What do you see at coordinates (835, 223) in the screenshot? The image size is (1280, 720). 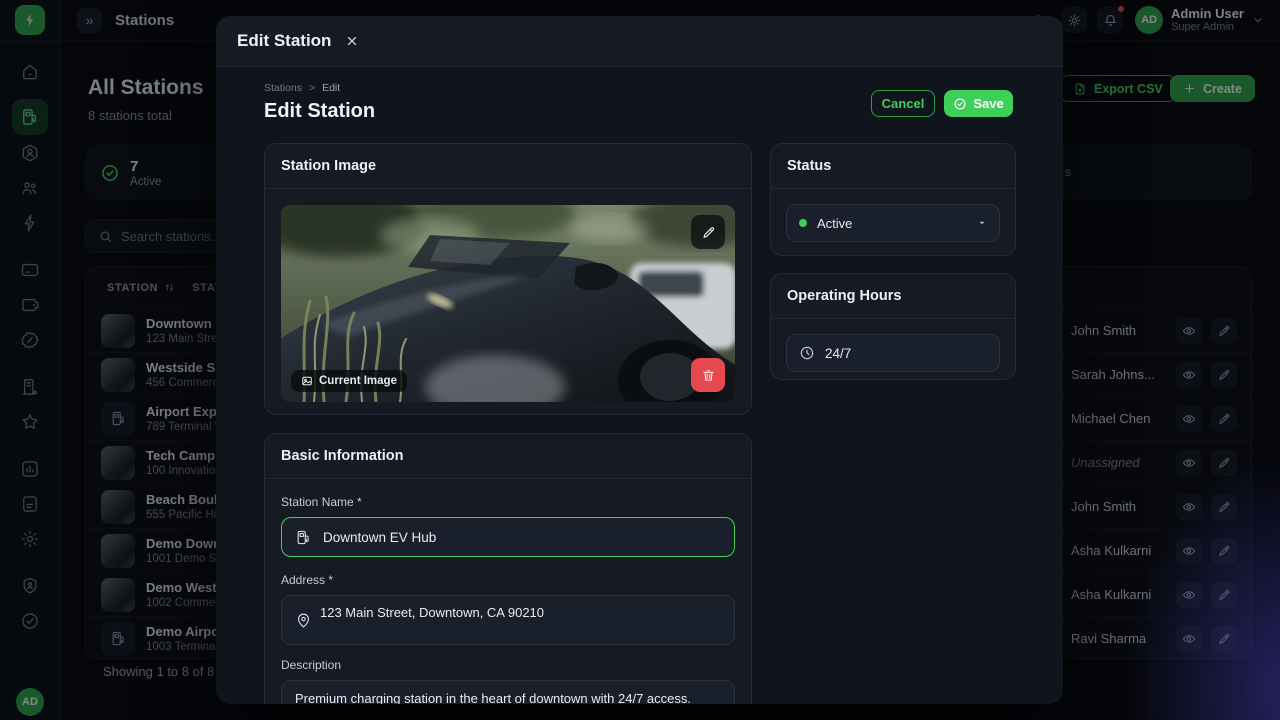 I see `status-value: Active` at bounding box center [835, 223].